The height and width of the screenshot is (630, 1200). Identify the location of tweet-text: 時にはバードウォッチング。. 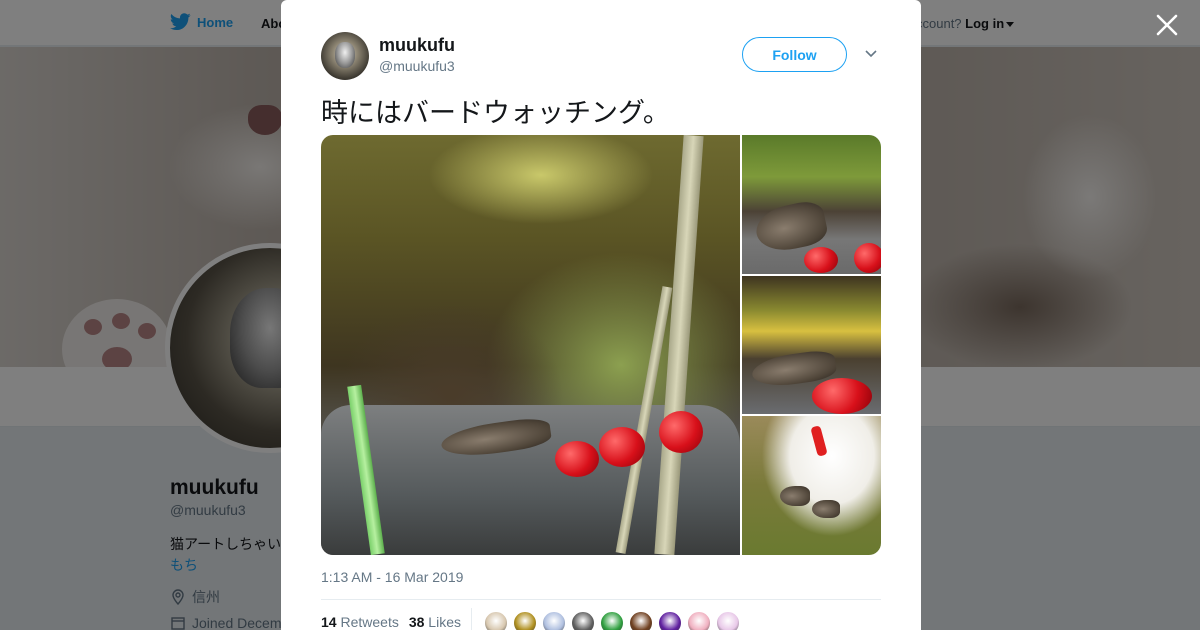
(495, 113).